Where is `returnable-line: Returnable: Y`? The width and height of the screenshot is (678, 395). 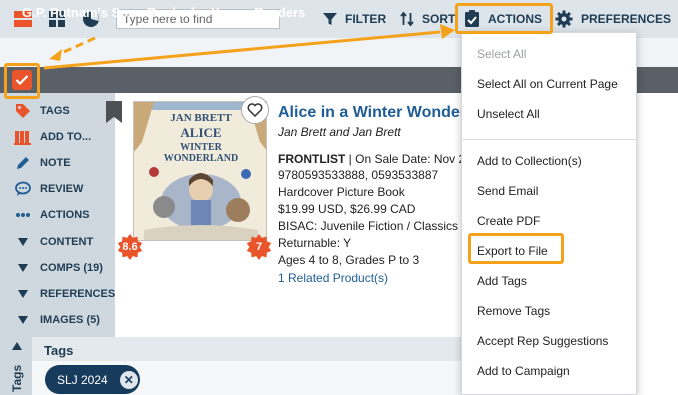
returnable-line: Returnable: Y is located at coordinates (315, 243).